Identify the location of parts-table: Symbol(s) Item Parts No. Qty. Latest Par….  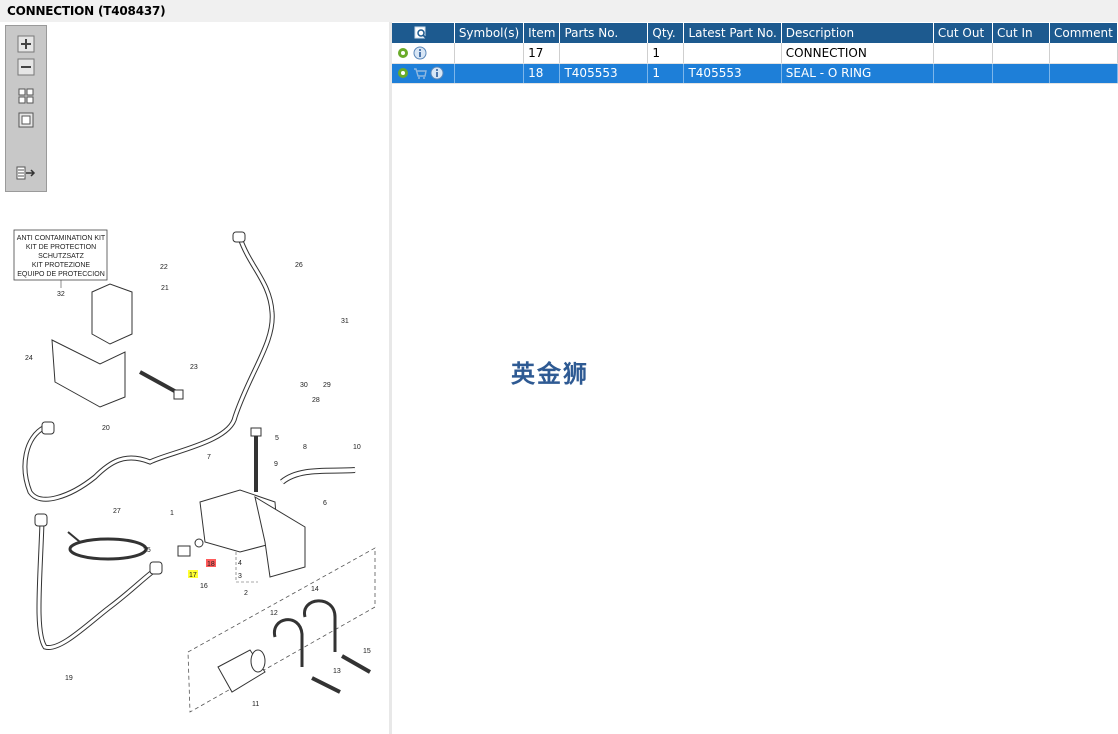
(755, 53).